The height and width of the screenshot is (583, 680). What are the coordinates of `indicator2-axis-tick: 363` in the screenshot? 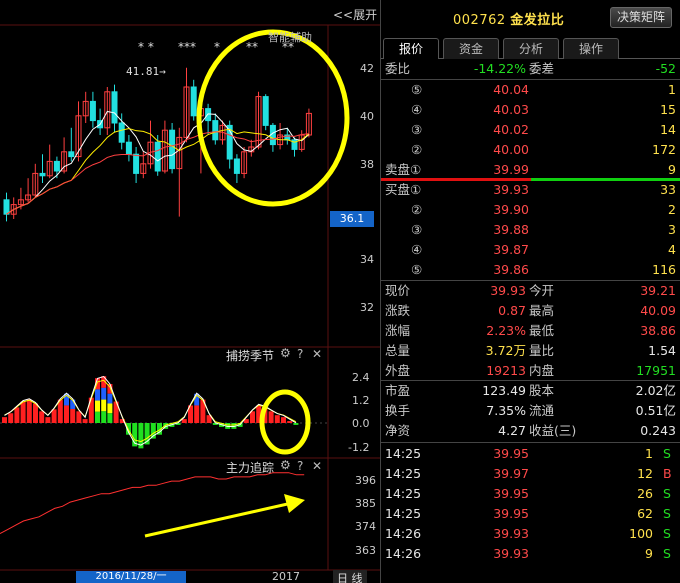 It's located at (365, 550).